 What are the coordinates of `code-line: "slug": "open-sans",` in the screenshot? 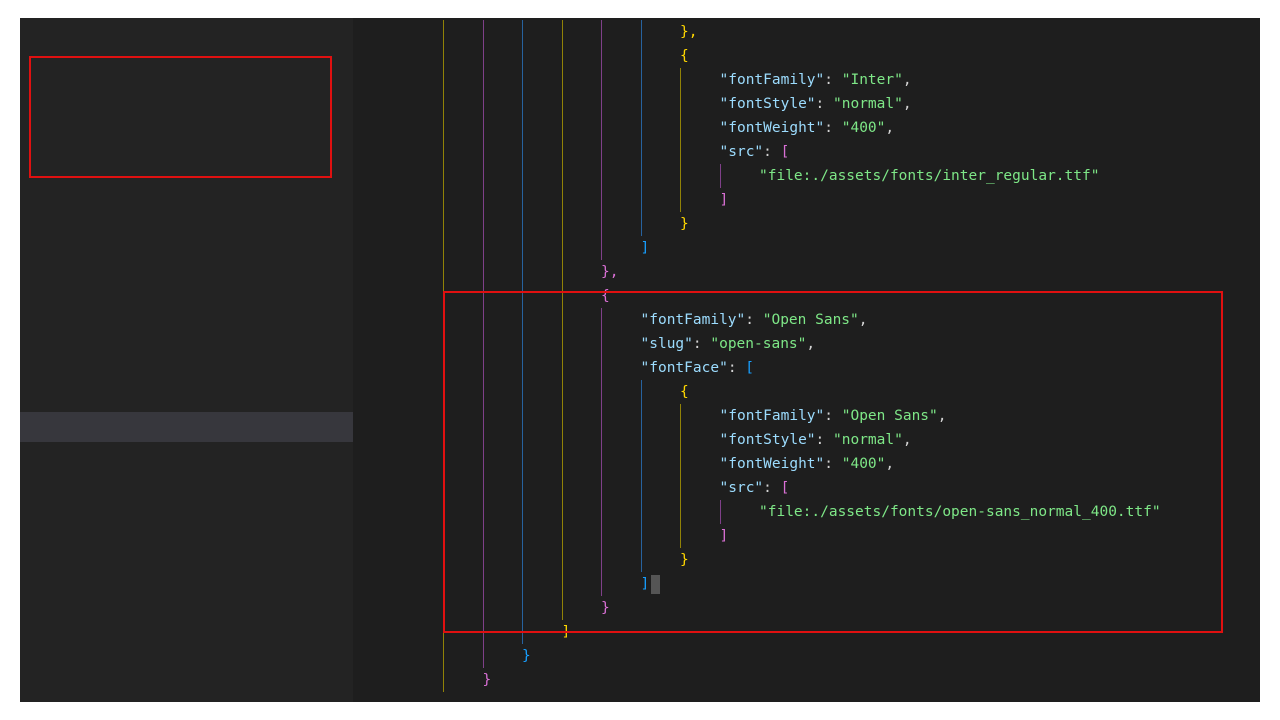 It's located at (728, 344).